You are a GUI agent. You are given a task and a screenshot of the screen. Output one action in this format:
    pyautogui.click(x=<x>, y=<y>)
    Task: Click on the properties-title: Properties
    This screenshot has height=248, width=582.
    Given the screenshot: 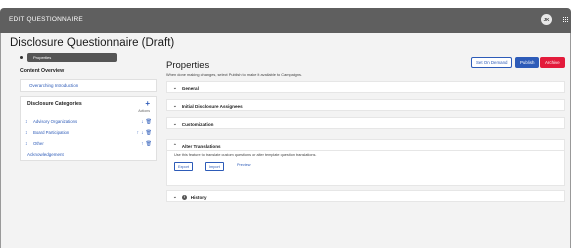 What is the action you would take?
    pyautogui.click(x=188, y=65)
    